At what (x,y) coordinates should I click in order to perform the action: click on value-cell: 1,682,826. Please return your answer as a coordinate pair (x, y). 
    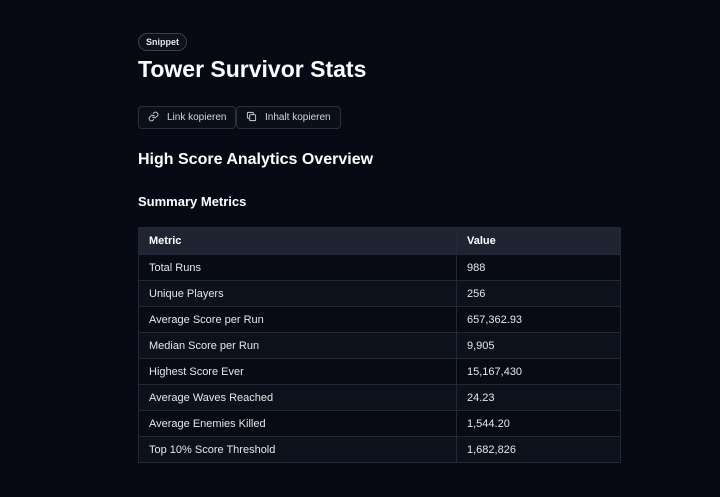
    Looking at the image, I should click on (538, 449).